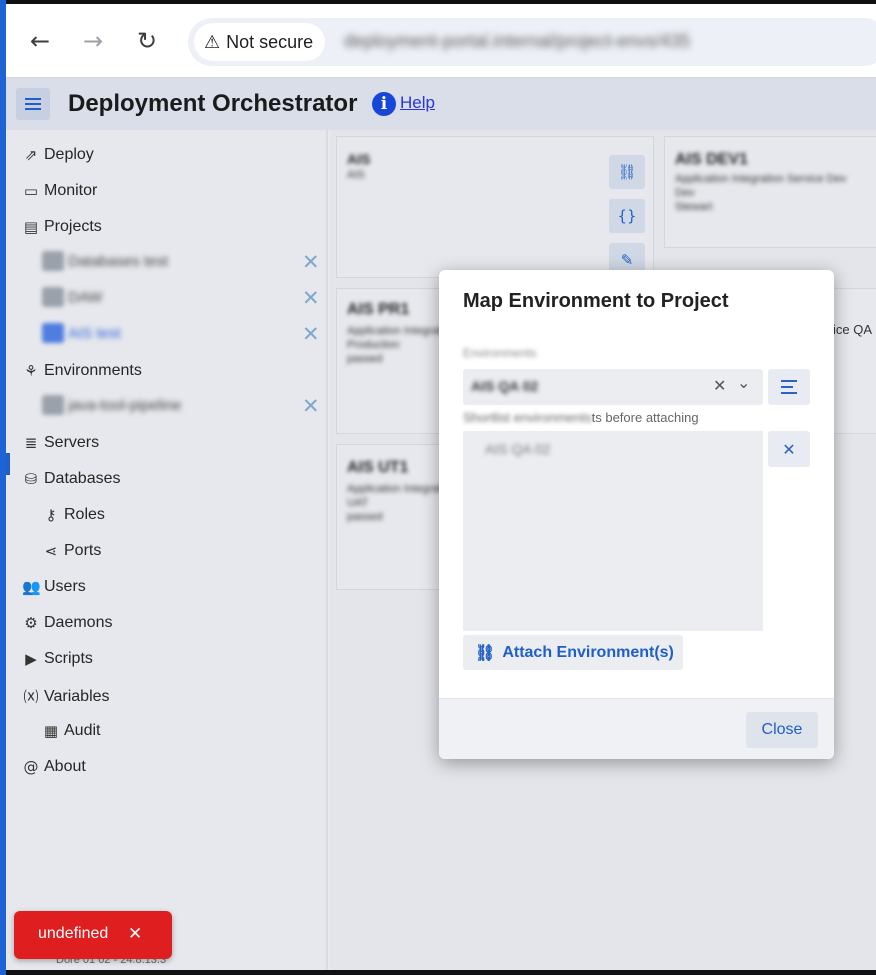 The height and width of the screenshot is (975, 876). What do you see at coordinates (31, 659) in the screenshot?
I see `terminal-icon: ▶` at bounding box center [31, 659].